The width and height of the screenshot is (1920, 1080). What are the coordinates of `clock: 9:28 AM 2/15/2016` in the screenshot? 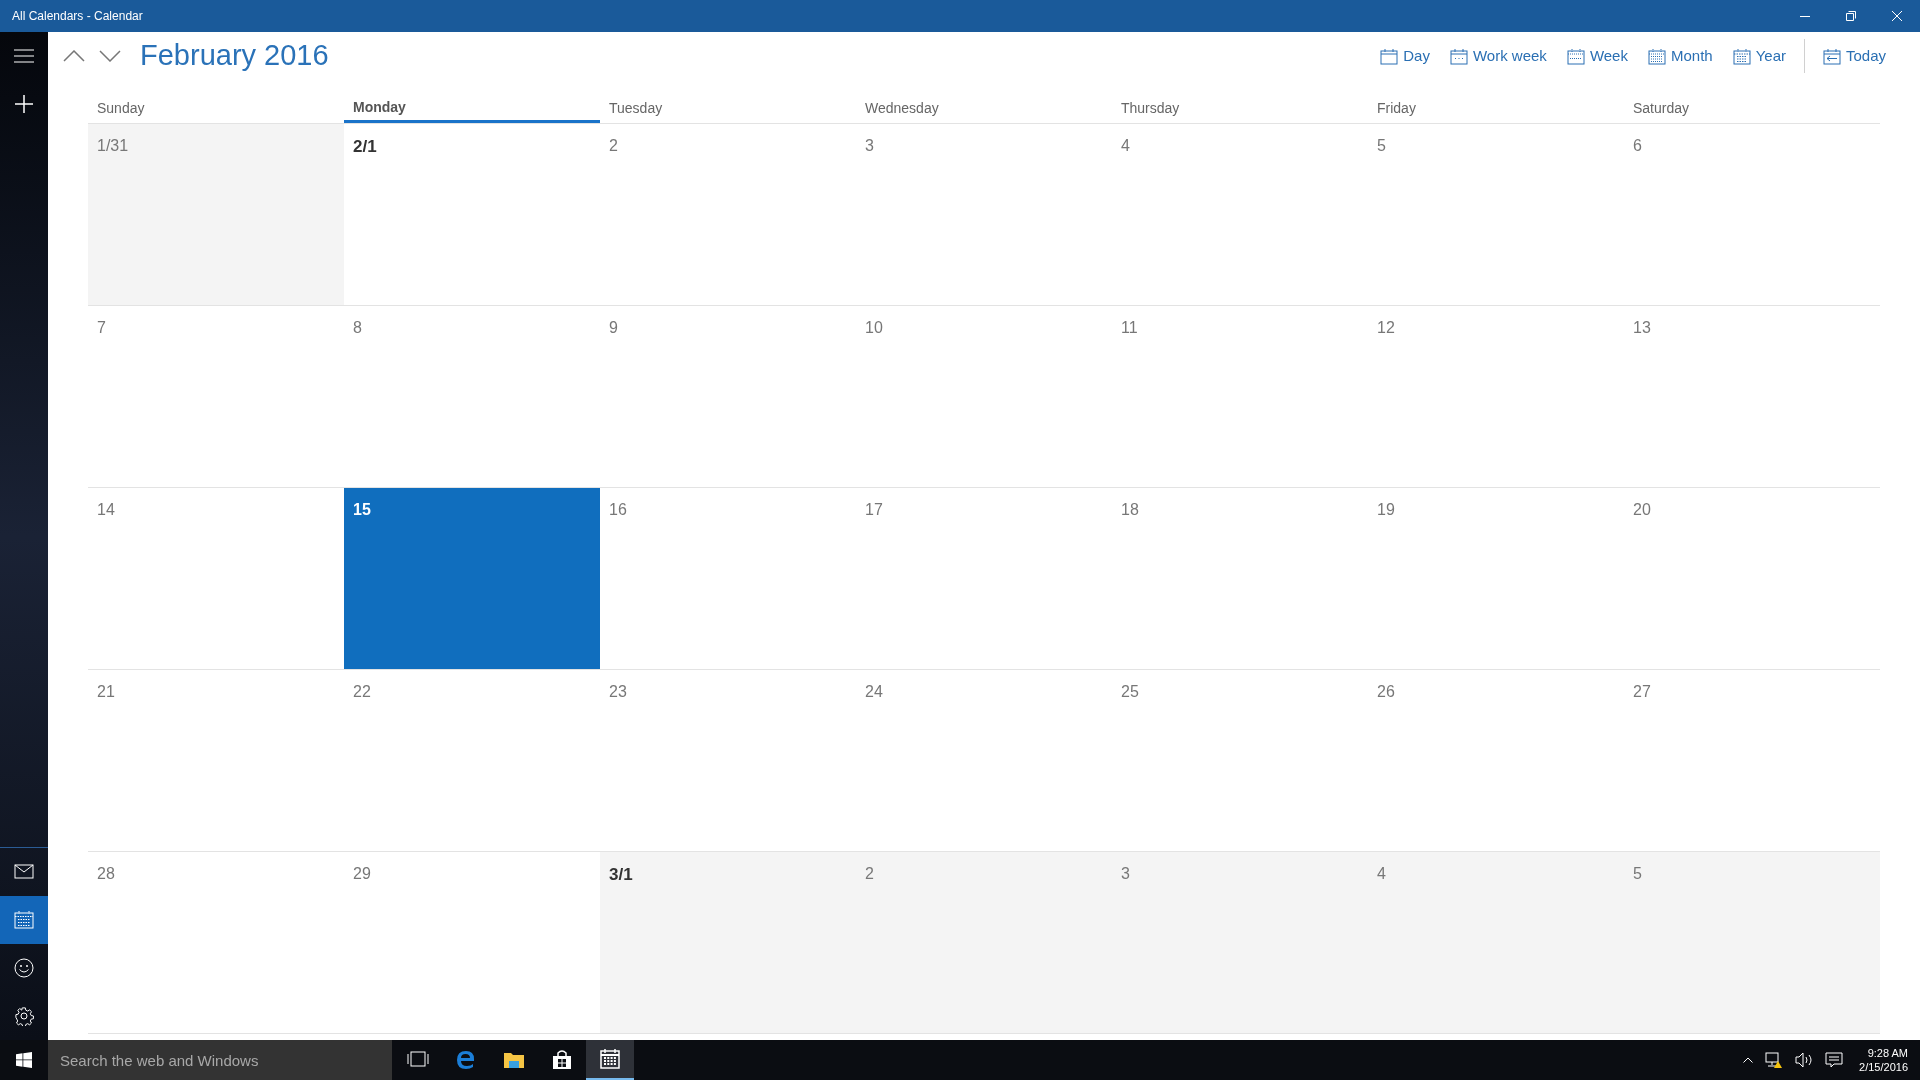 It's located at (1883, 1060).